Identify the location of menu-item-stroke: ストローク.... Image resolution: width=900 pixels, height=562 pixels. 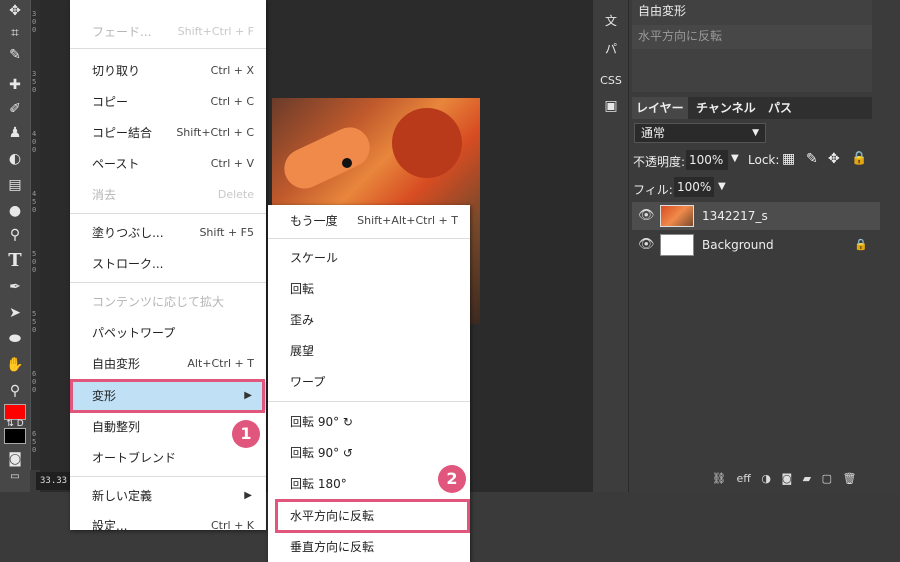
(168, 264).